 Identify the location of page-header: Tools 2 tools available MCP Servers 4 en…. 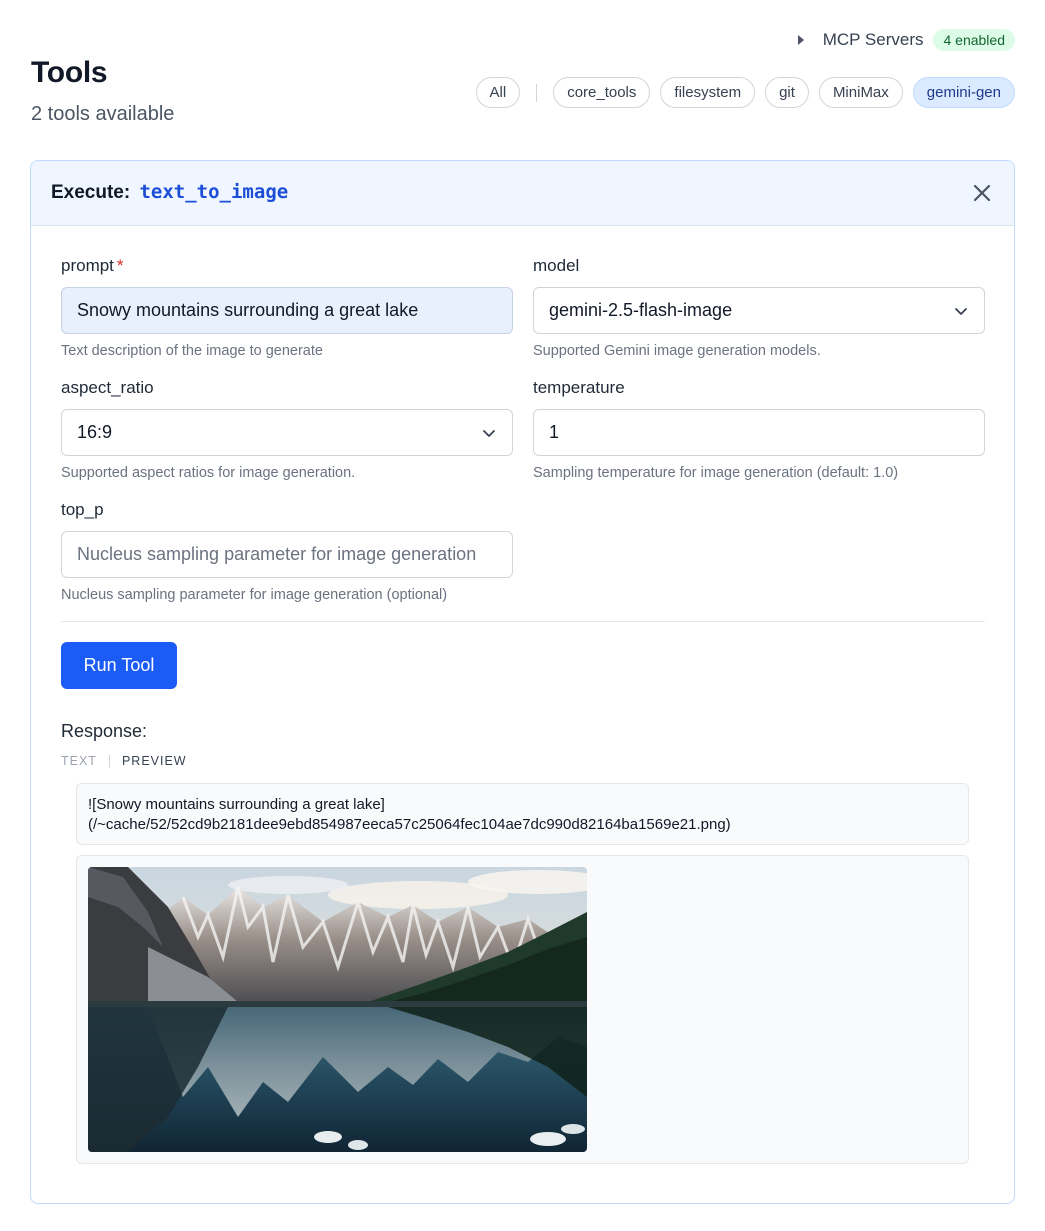
(522, 80).